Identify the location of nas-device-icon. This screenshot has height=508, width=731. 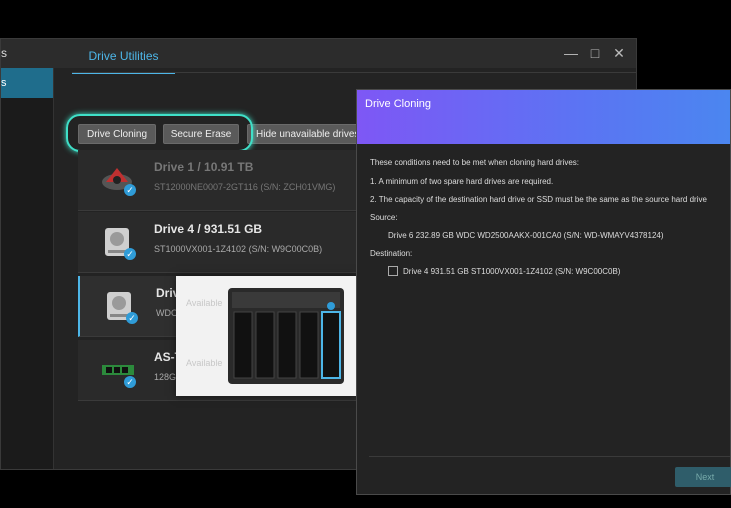
(286, 336).